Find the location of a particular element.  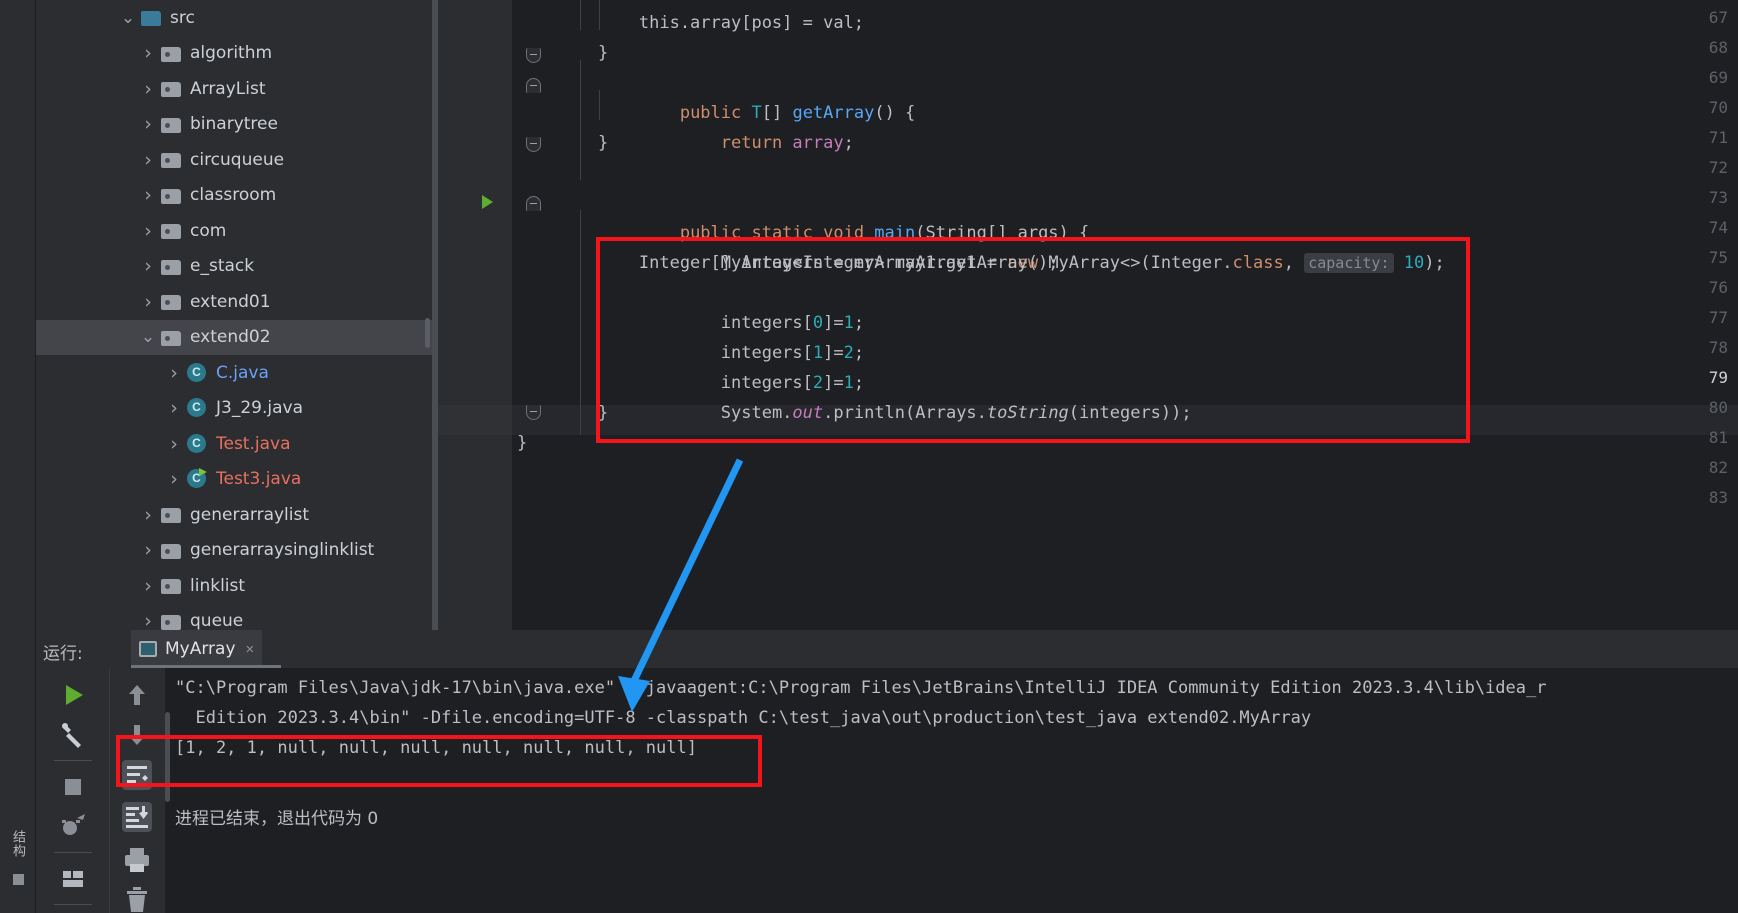

tree-item-label: generarraysinglinklist is located at coordinates (282, 550).